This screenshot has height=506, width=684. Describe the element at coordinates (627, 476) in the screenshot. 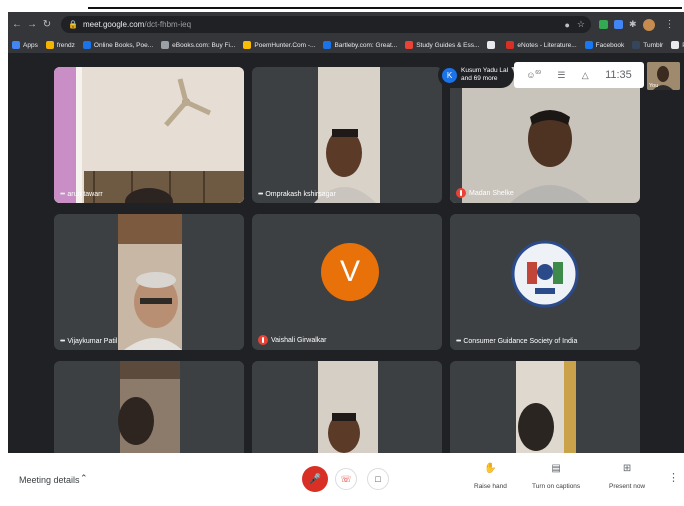

I see `present-now-button: ⊞ Present now` at that location.